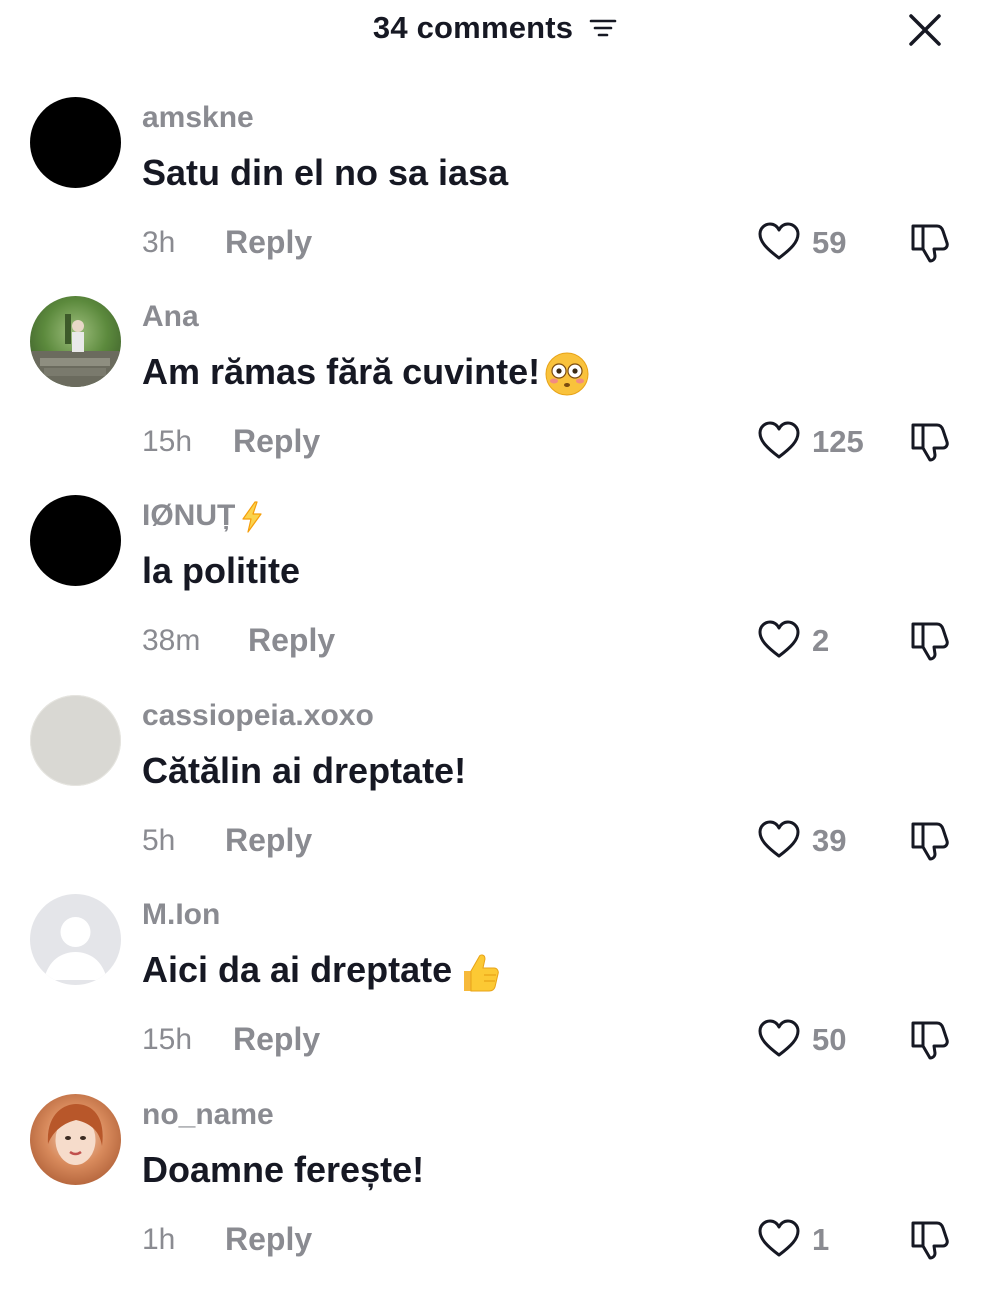 This screenshot has width=991, height=1293. Describe the element at coordinates (208, 1115) in the screenshot. I see `comment-username: no_name` at that location.